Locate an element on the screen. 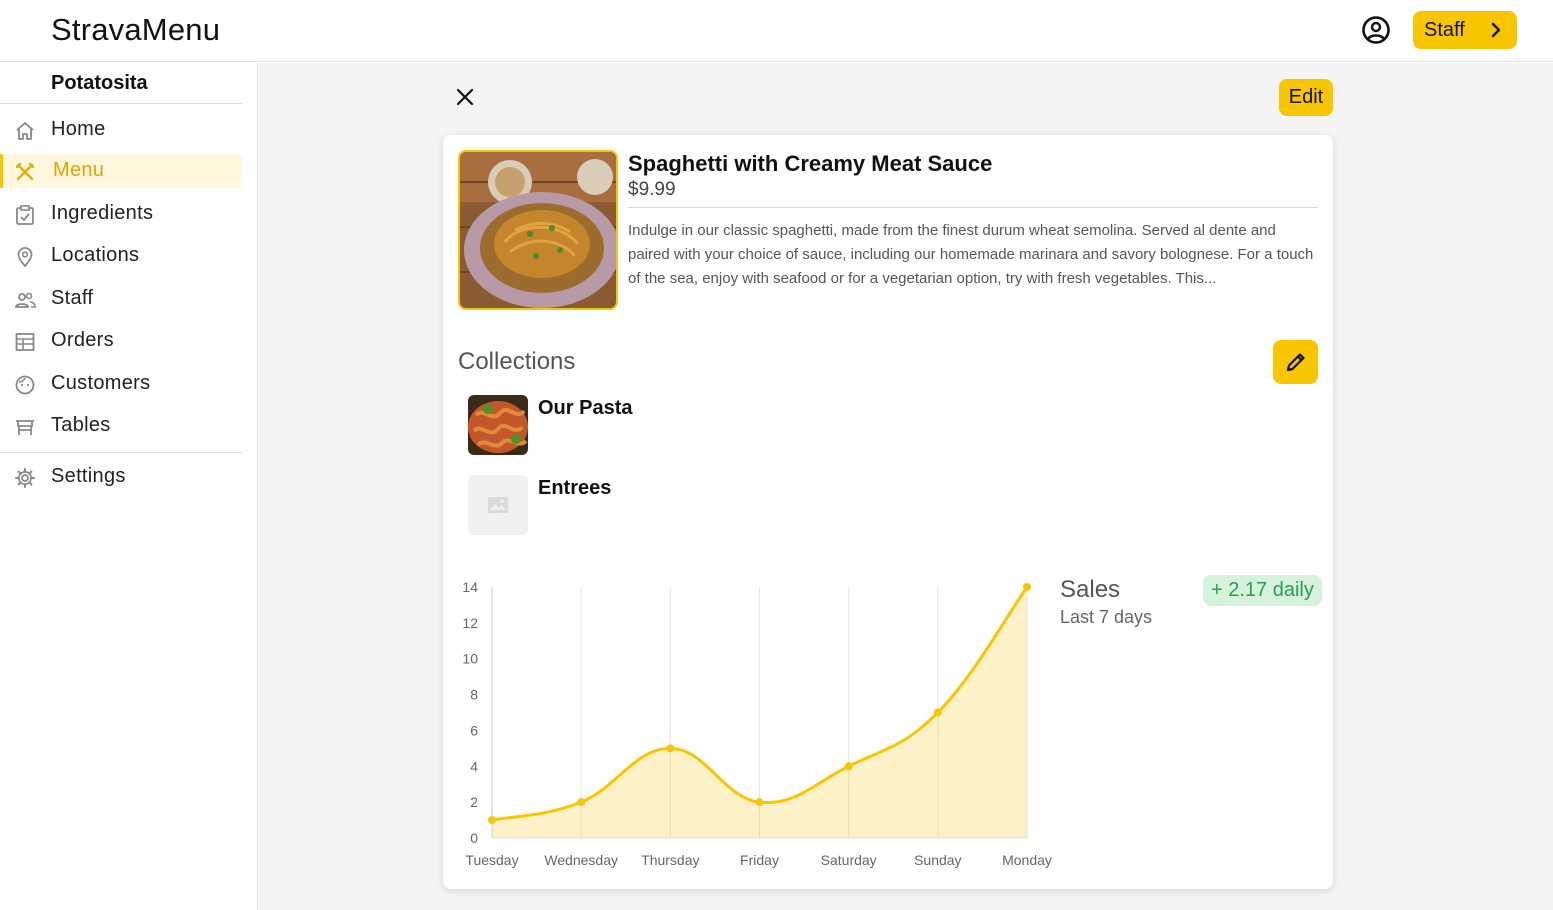  sidebar-item-home: Home is located at coordinates (121, 130).